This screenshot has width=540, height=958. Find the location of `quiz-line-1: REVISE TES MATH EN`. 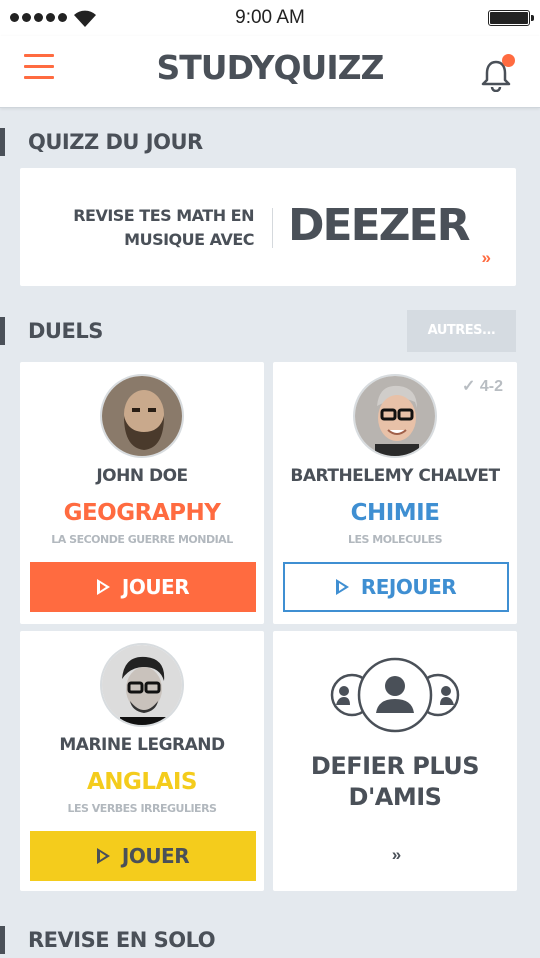

quiz-line-1: REVISE TES MATH EN is located at coordinates (163, 215).